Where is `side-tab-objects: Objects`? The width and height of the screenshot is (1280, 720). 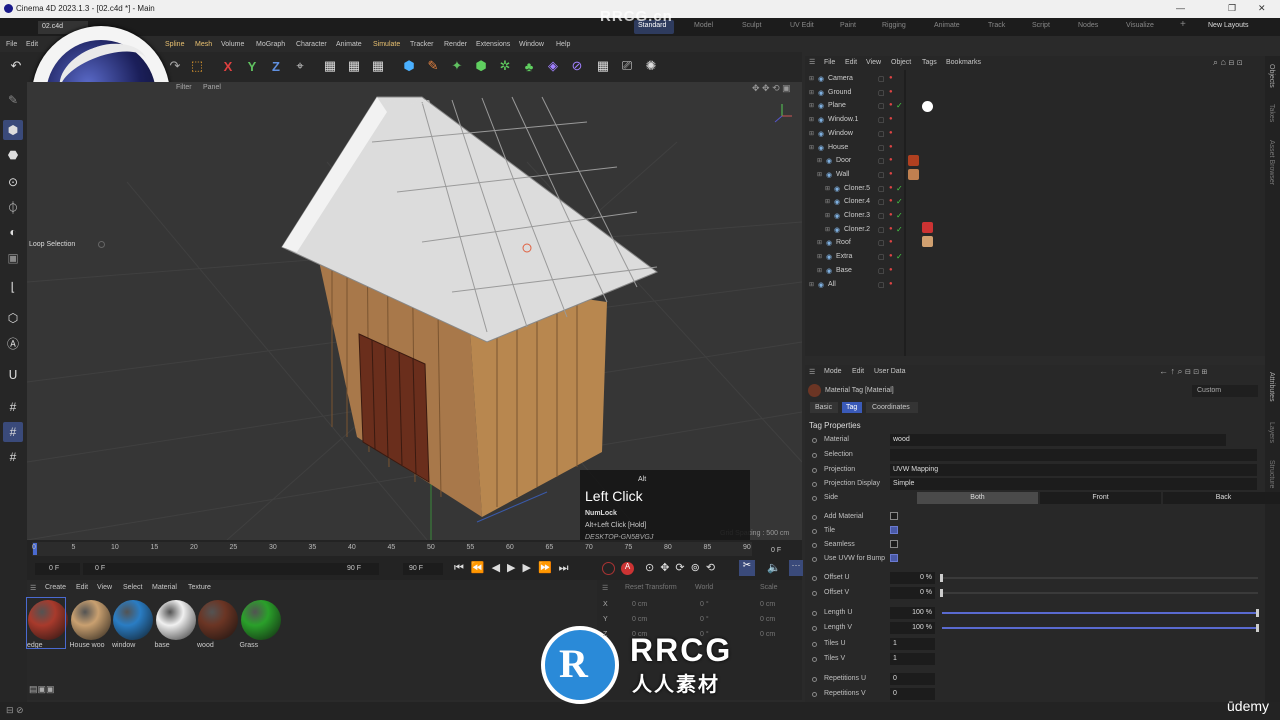
side-tab-objects: Objects is located at coordinates (1271, 76).